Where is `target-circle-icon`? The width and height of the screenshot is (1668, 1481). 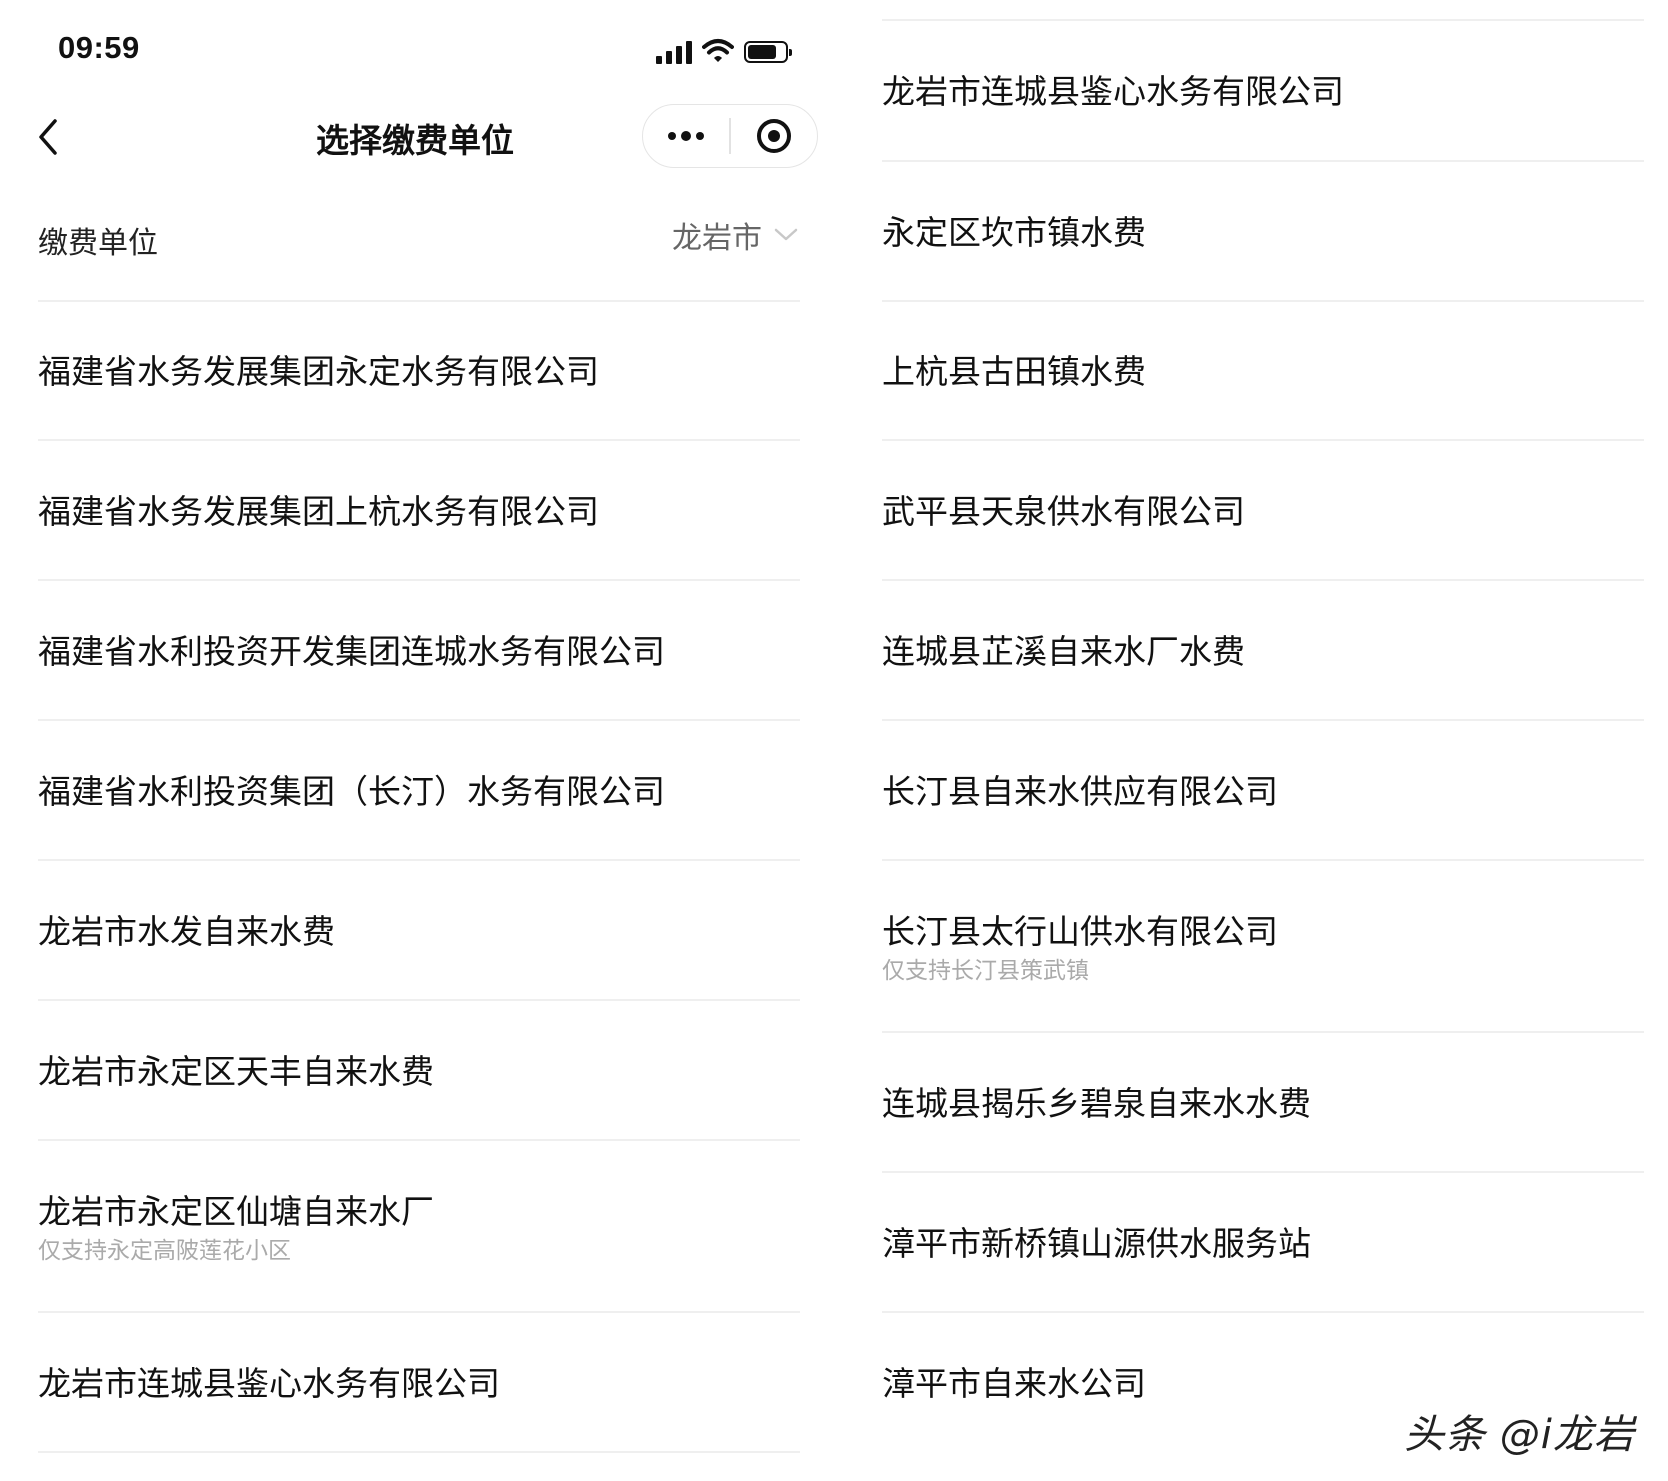 target-circle-icon is located at coordinates (773, 136).